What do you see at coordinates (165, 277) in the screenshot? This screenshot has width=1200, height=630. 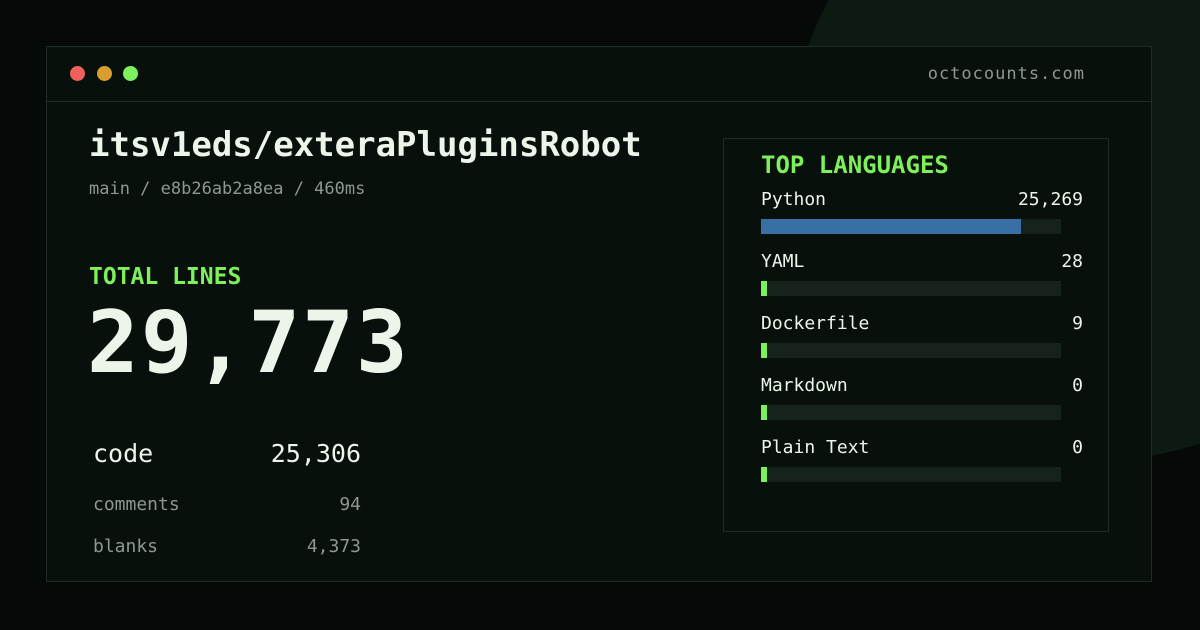 I see `total-lines-label: TOTAL LINES` at bounding box center [165, 277].